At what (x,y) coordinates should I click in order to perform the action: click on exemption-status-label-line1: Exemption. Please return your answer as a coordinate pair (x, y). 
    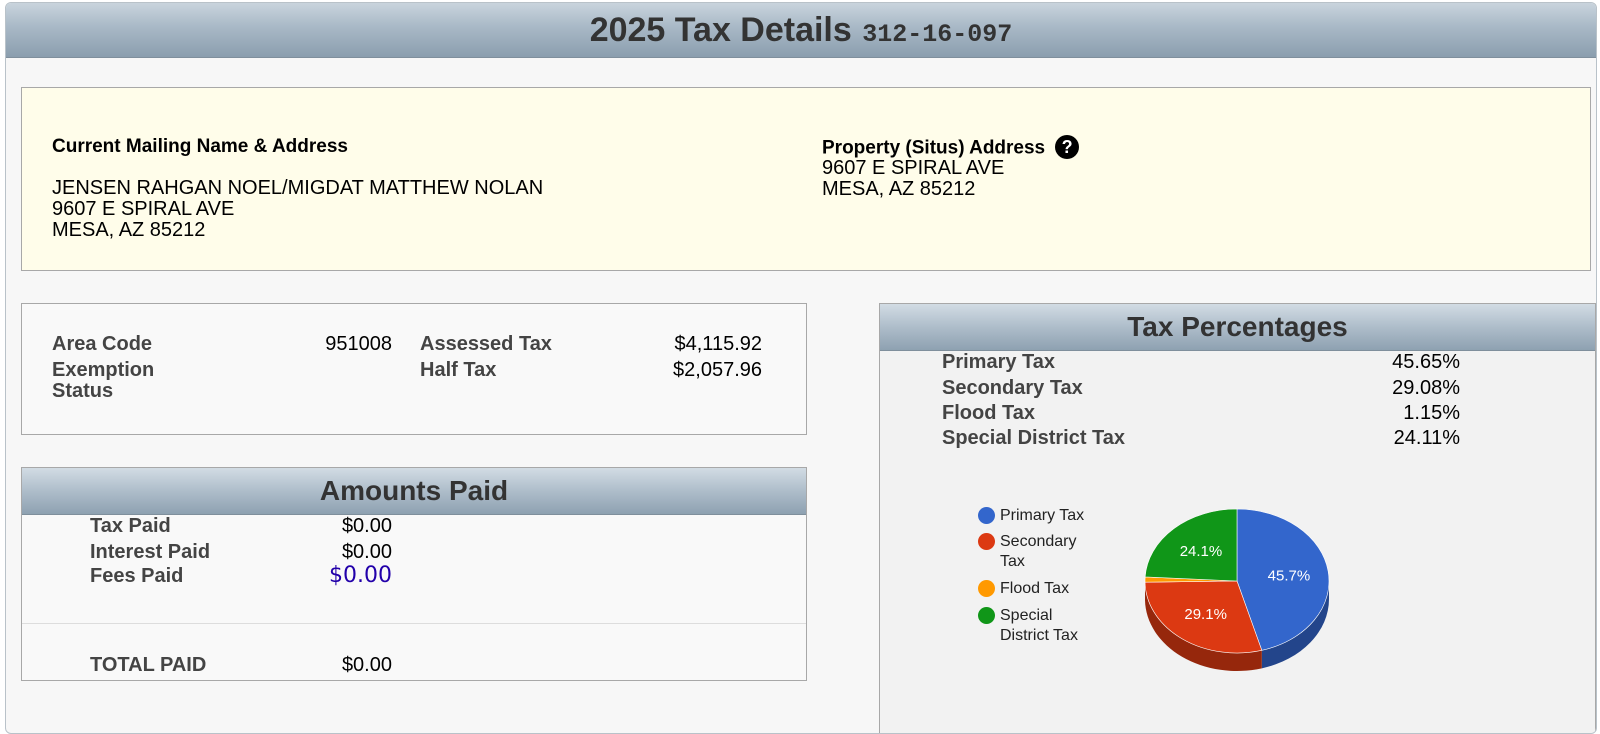
    Looking at the image, I should click on (103, 370).